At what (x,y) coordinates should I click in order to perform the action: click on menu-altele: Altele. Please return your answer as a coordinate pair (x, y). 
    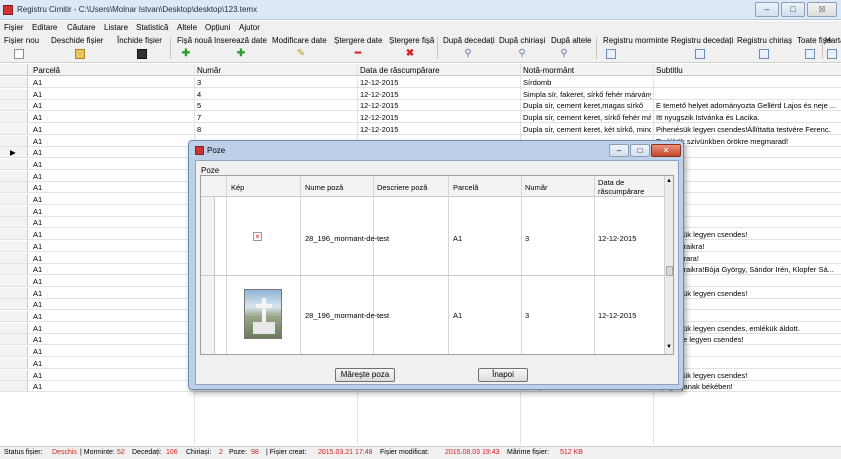
    Looking at the image, I should click on (187, 27).